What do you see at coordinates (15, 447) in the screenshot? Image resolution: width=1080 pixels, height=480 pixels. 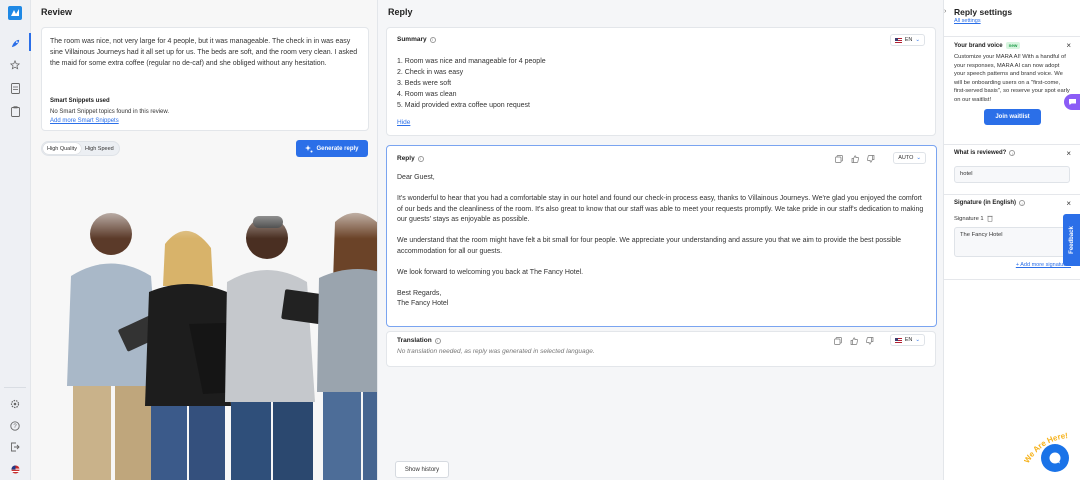 I see `logout-icon` at bounding box center [15, 447].